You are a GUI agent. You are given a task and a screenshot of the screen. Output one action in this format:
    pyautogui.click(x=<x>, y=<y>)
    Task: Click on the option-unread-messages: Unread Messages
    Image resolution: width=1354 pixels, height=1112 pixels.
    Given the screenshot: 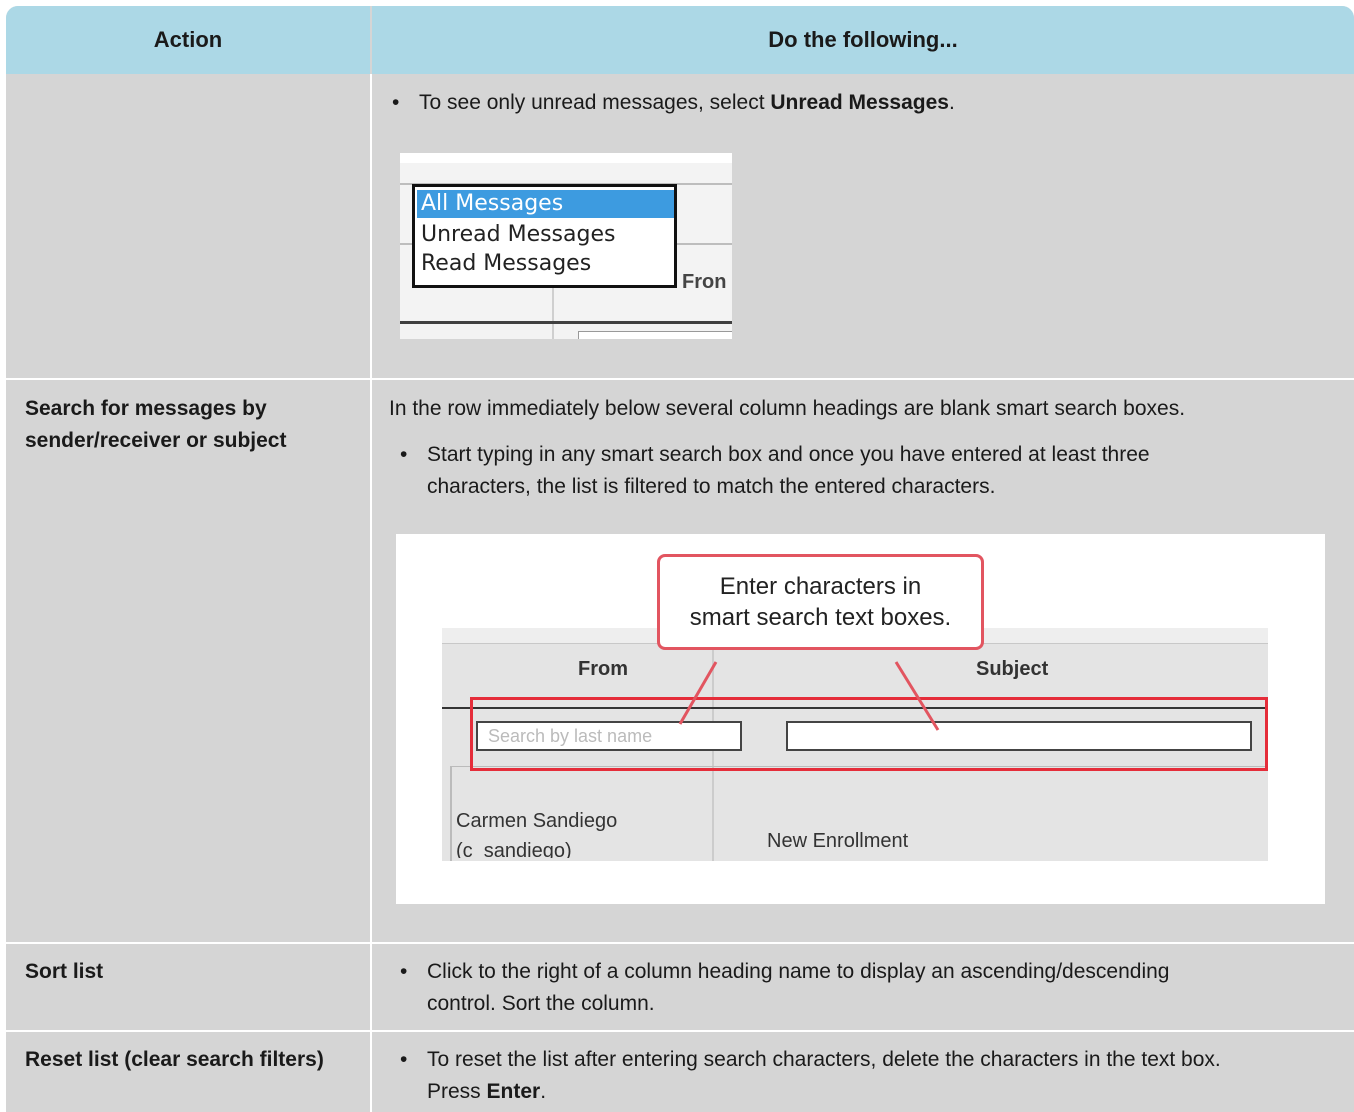 What is the action you would take?
    pyautogui.click(x=545, y=235)
    